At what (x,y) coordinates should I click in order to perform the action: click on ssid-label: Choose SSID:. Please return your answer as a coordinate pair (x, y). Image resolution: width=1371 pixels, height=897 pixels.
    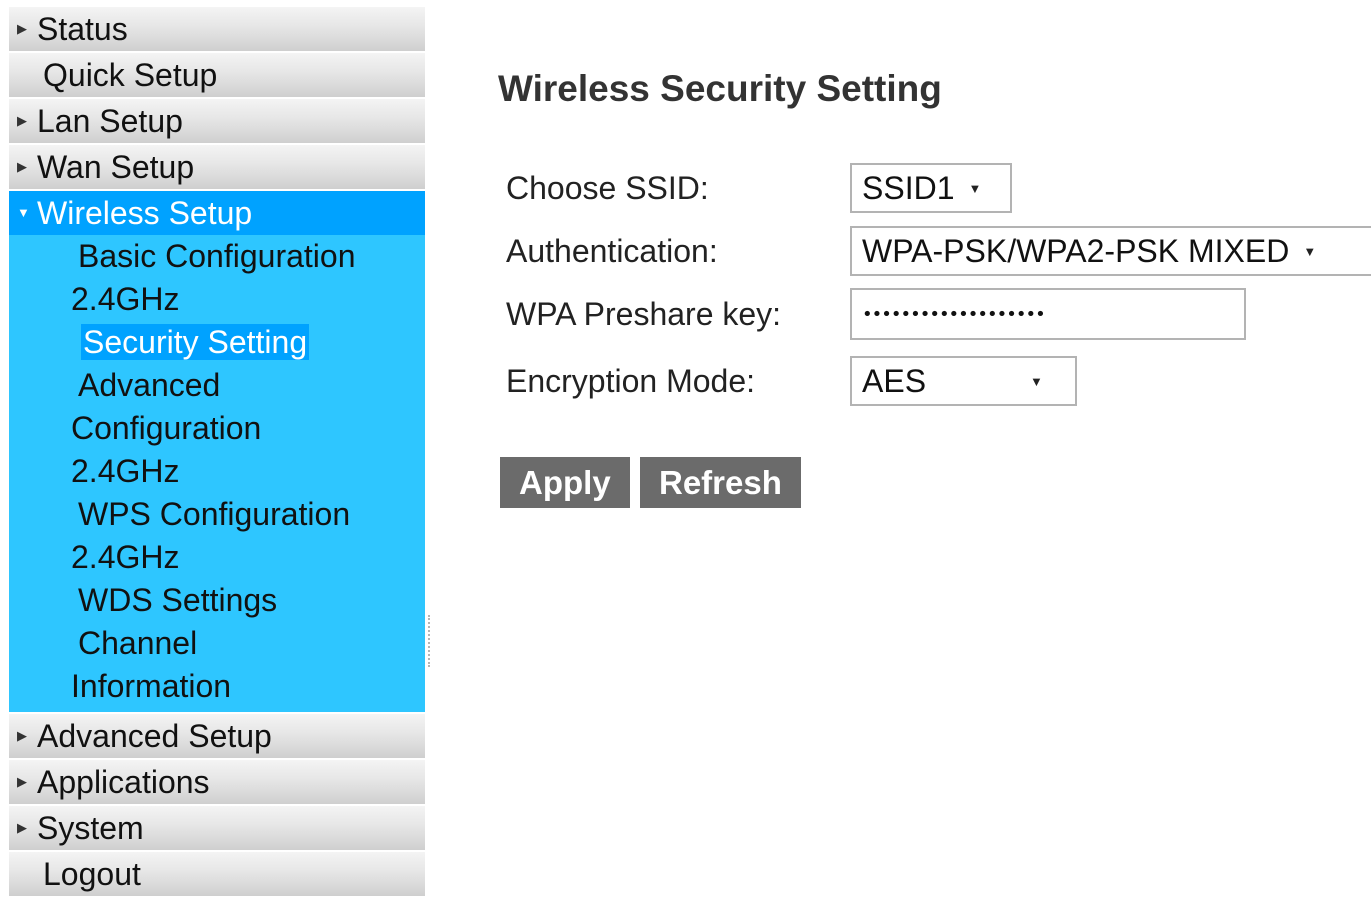
    Looking at the image, I should click on (607, 187).